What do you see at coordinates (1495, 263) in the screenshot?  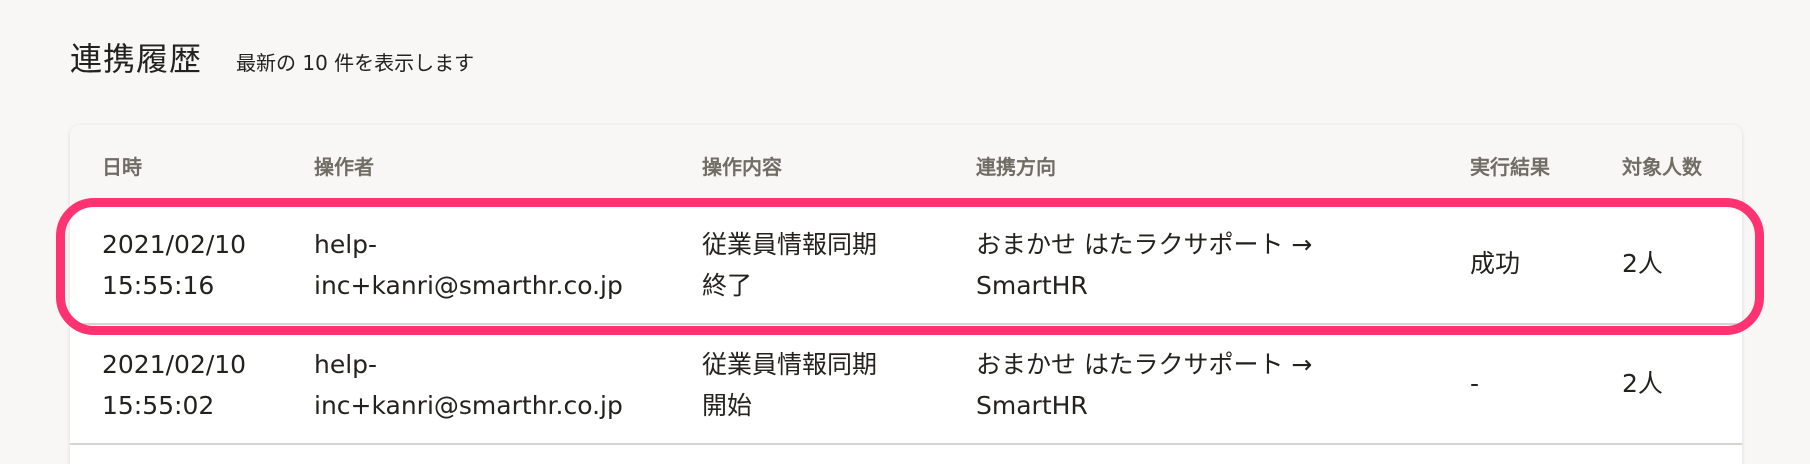 I see `cell-result: 成功` at bounding box center [1495, 263].